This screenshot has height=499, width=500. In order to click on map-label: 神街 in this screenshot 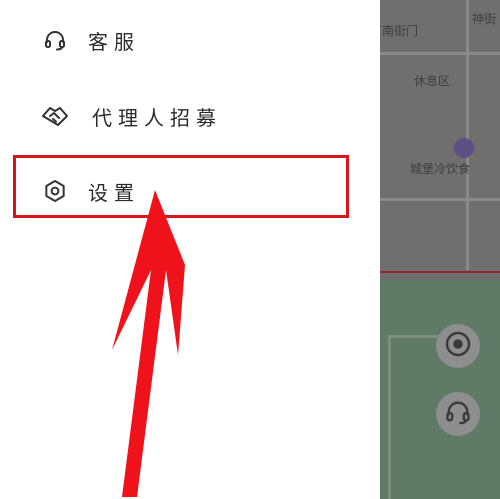, I will do `click(484, 19)`.